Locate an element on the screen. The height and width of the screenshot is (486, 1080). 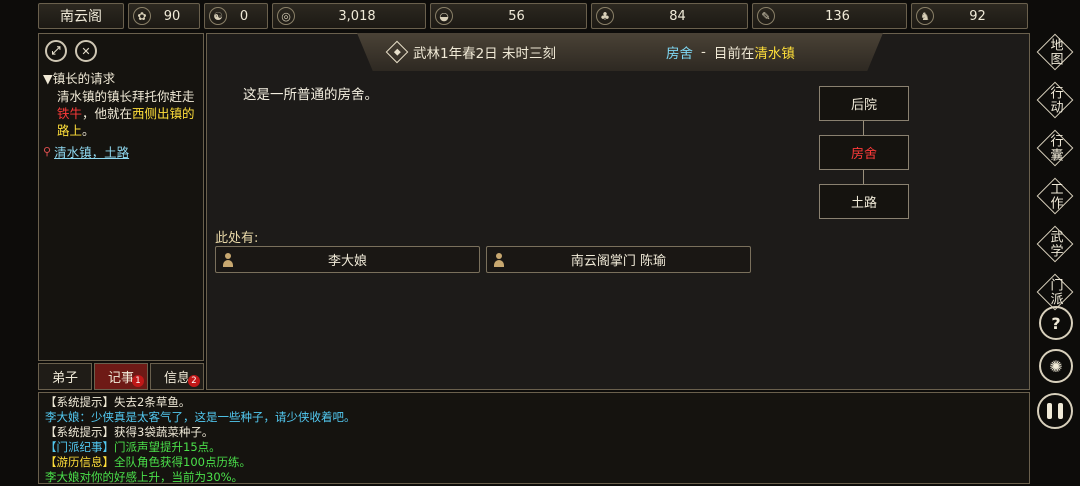
material-icon: ✎ is located at coordinates (766, 16).